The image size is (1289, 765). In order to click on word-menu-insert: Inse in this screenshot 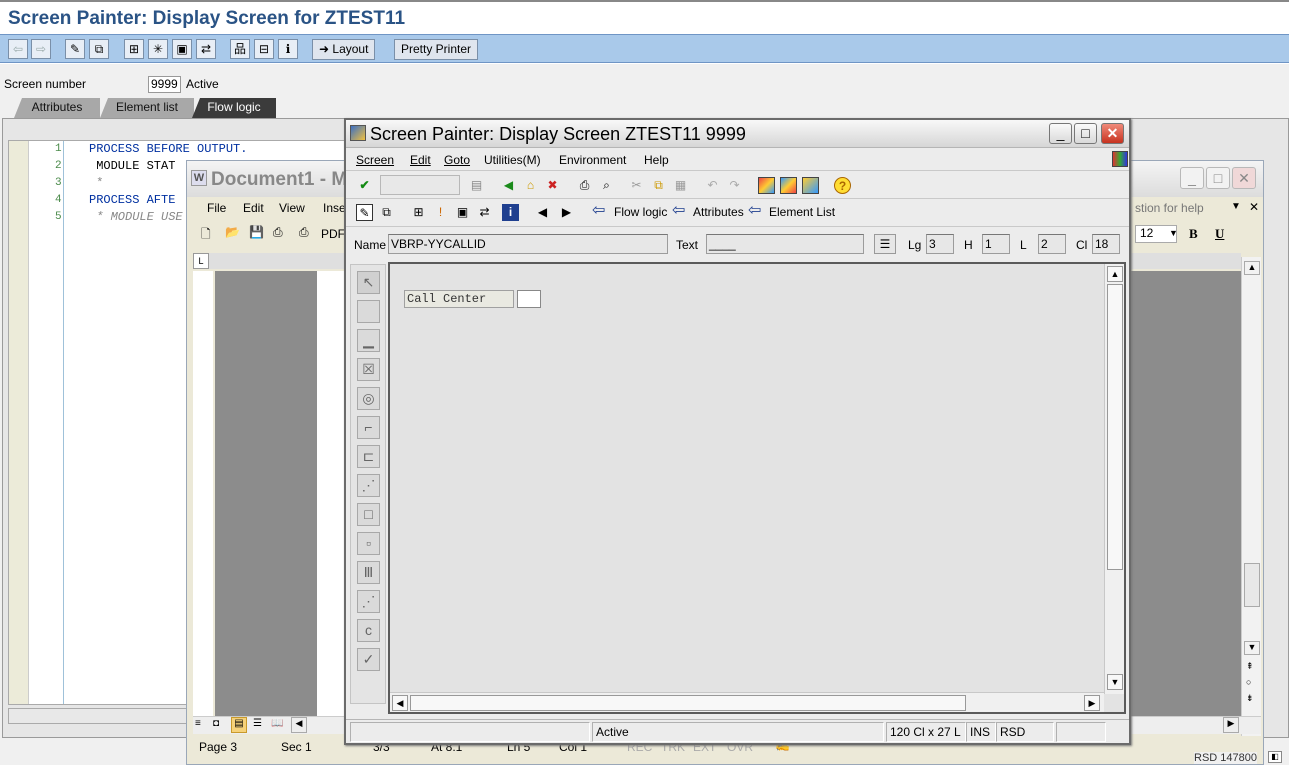, I will do `click(334, 208)`.